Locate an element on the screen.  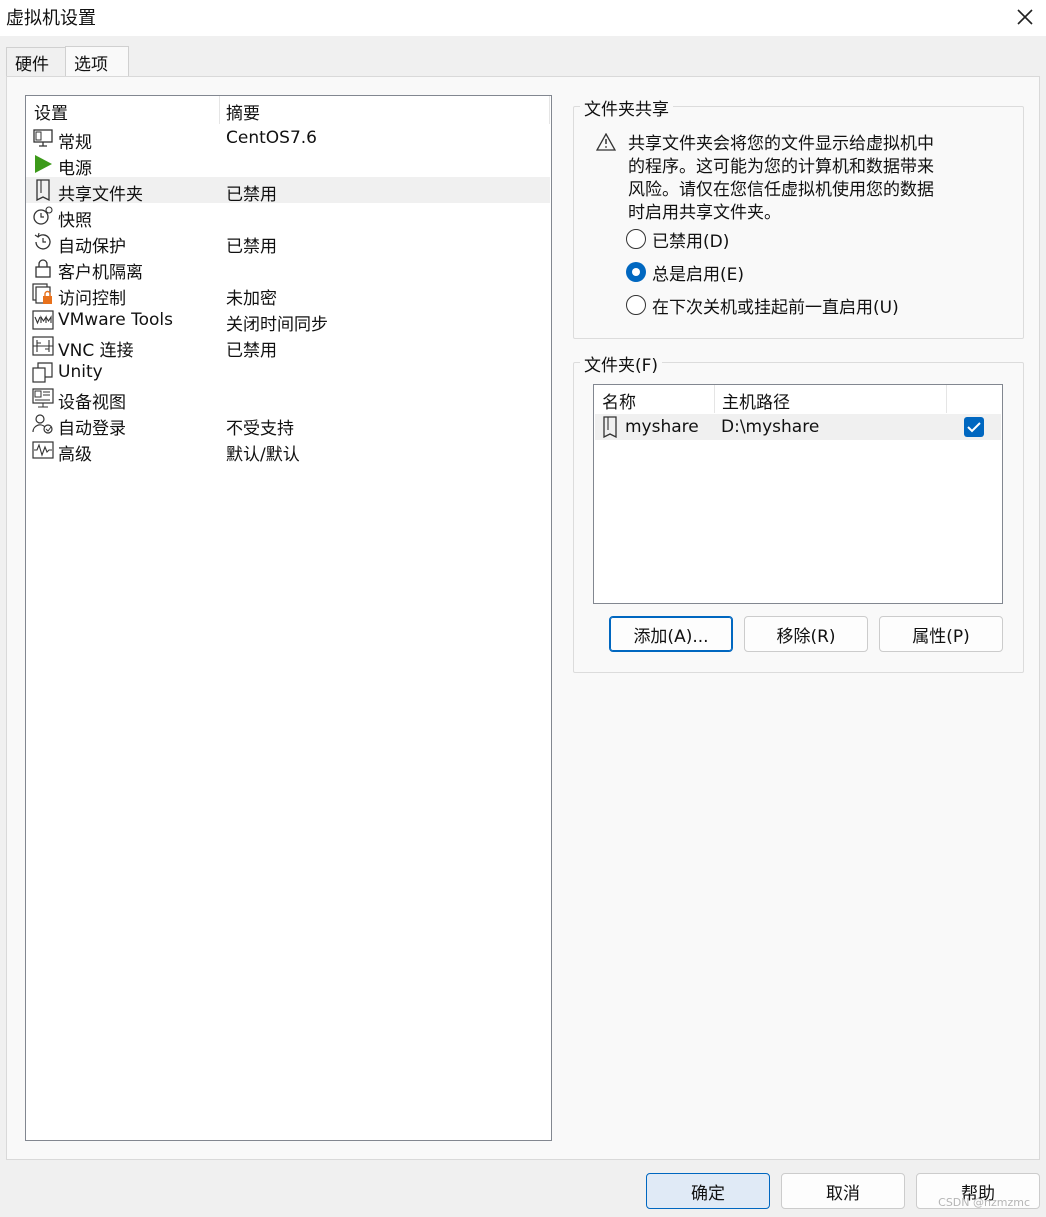
settings-row-autologin: 自动登录 不受支持 is located at coordinates (288, 425).